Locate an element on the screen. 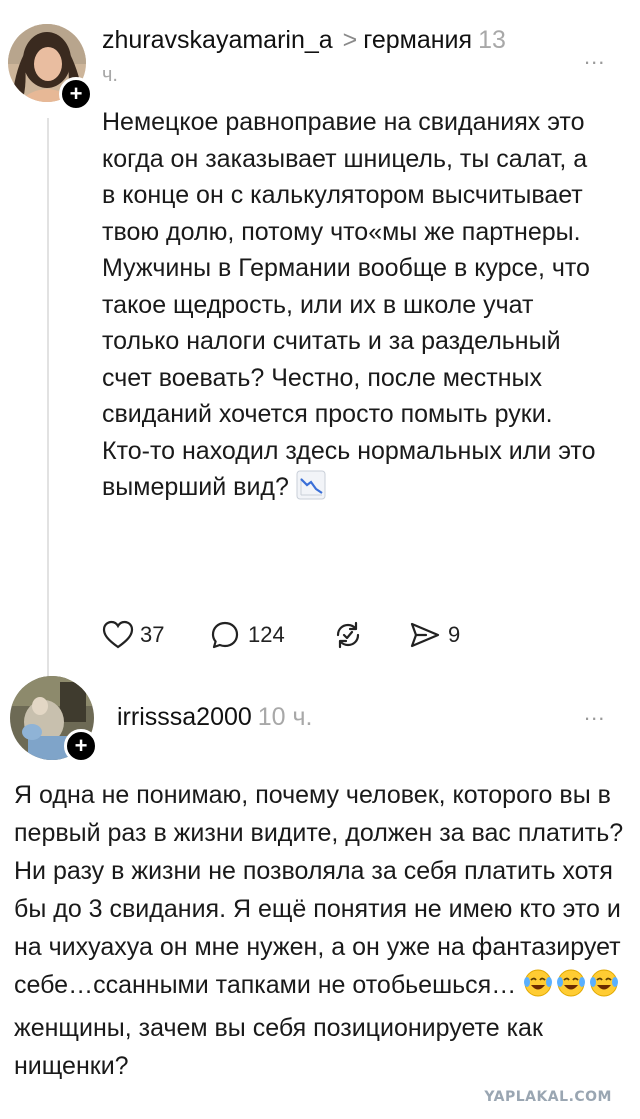 Image resolution: width=640 pixels, height=1119 pixels. topic-link: германия is located at coordinates (417, 40).